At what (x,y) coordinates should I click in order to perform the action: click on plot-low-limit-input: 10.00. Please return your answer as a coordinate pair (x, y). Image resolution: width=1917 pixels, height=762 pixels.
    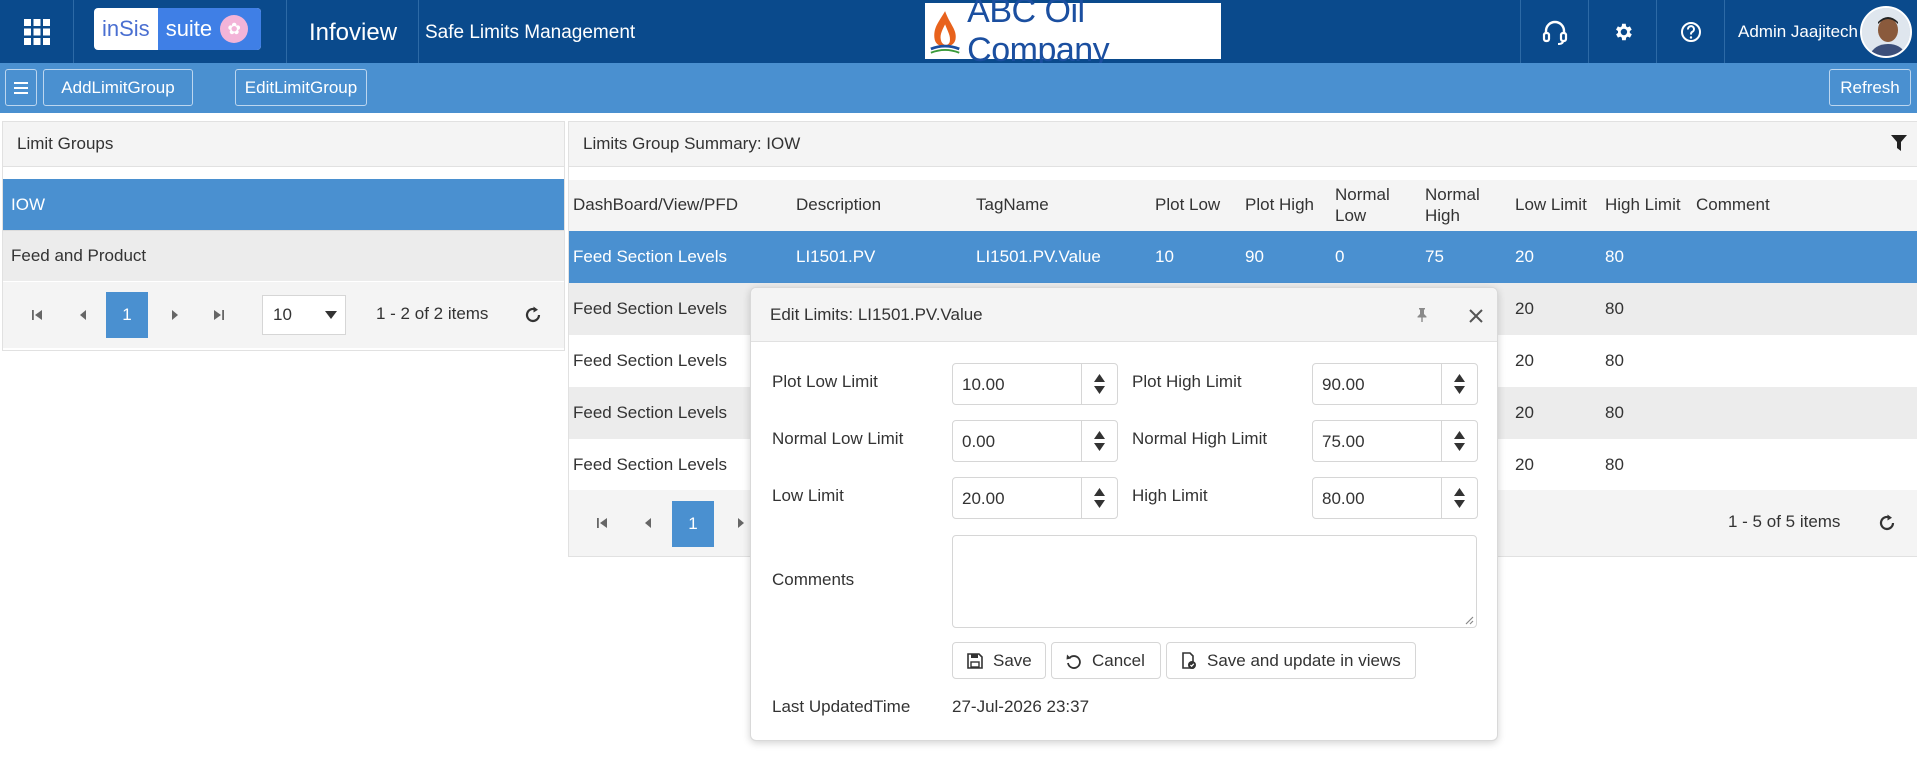
    Looking at the image, I should click on (1035, 384).